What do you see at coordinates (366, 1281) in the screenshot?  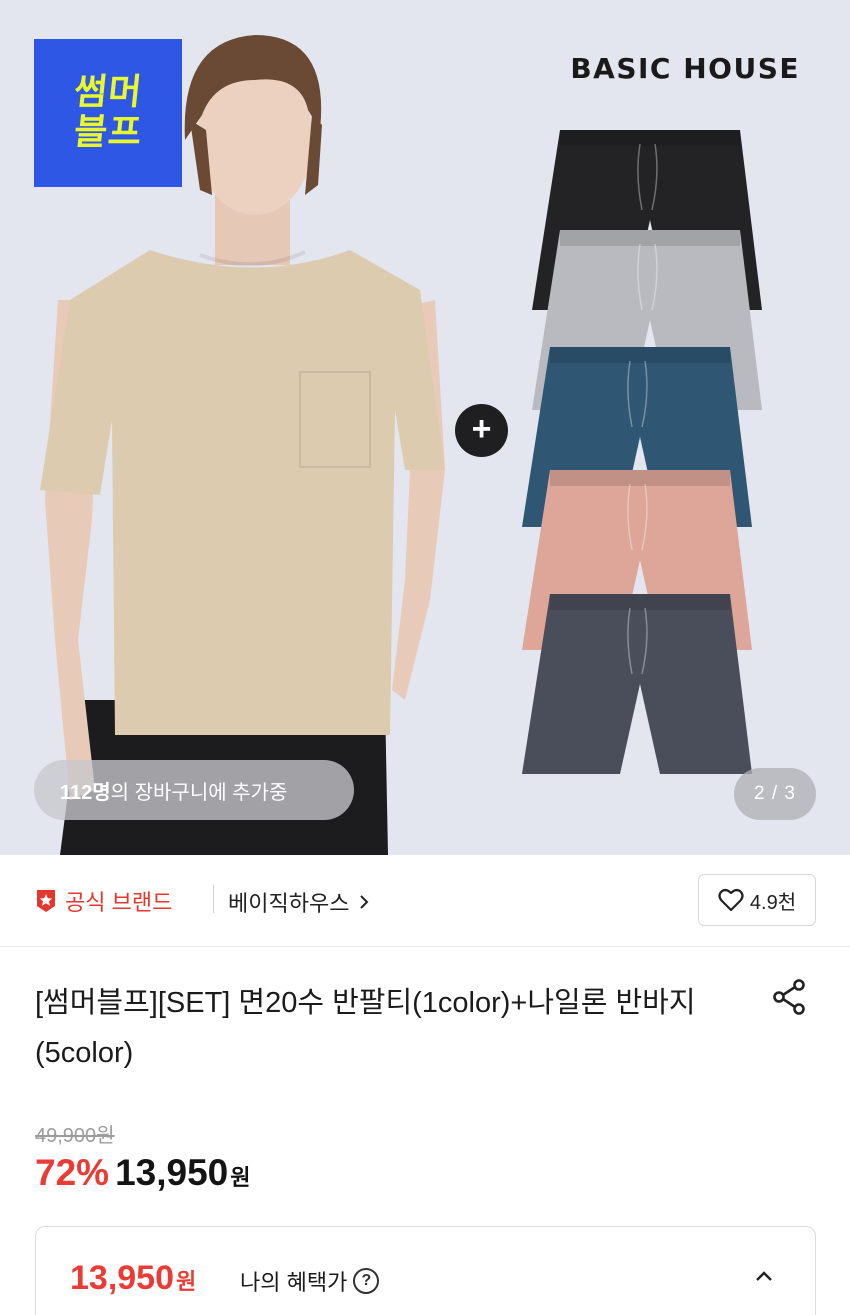 I see `help-icon: ?` at bounding box center [366, 1281].